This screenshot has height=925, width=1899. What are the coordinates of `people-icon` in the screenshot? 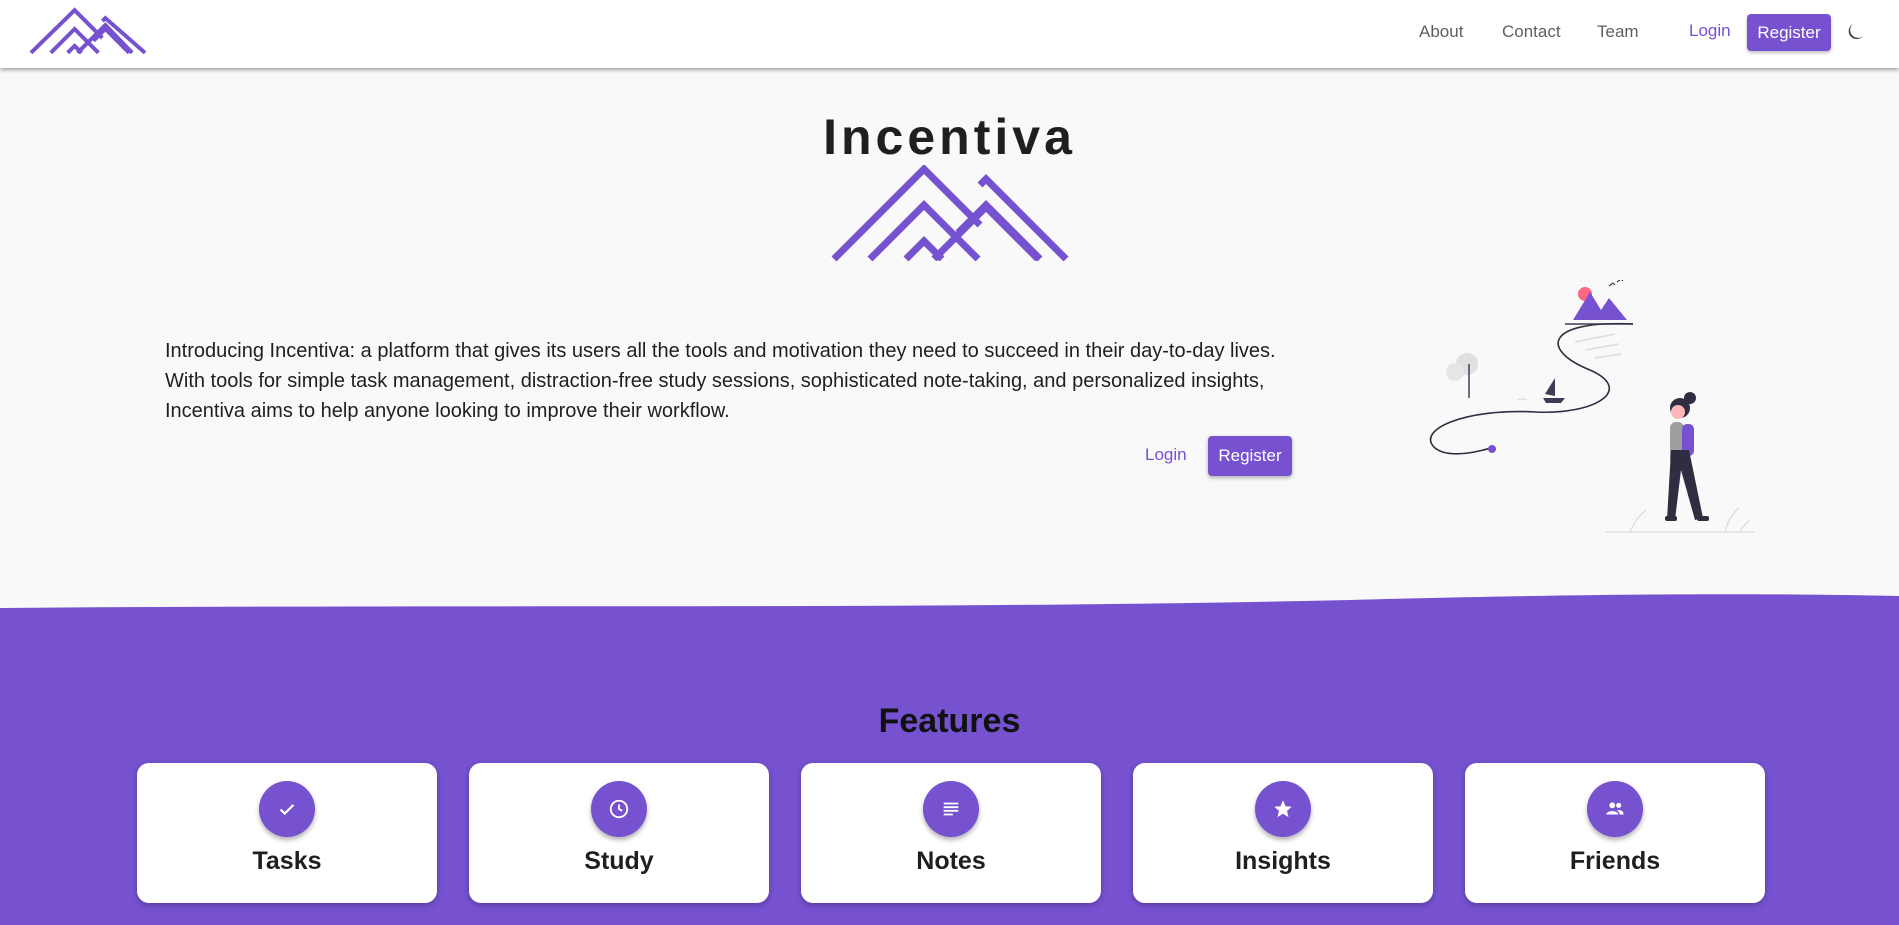 It's located at (1615, 809).